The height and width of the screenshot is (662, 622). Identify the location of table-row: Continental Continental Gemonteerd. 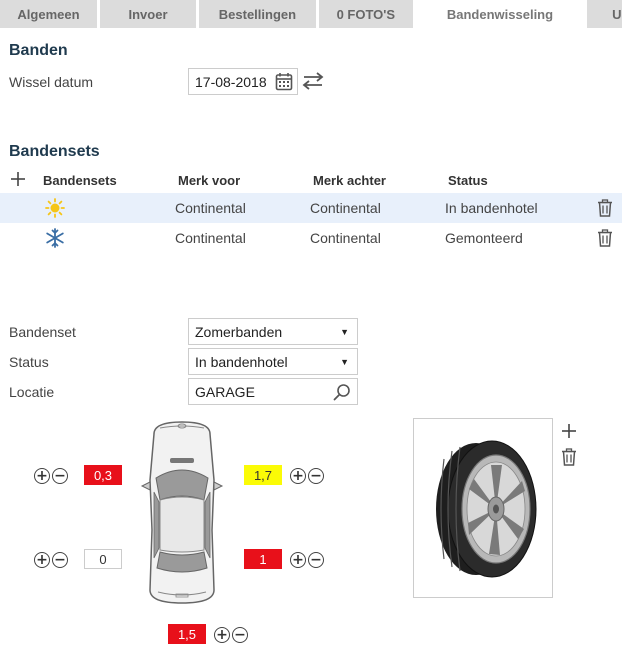
(311, 238).